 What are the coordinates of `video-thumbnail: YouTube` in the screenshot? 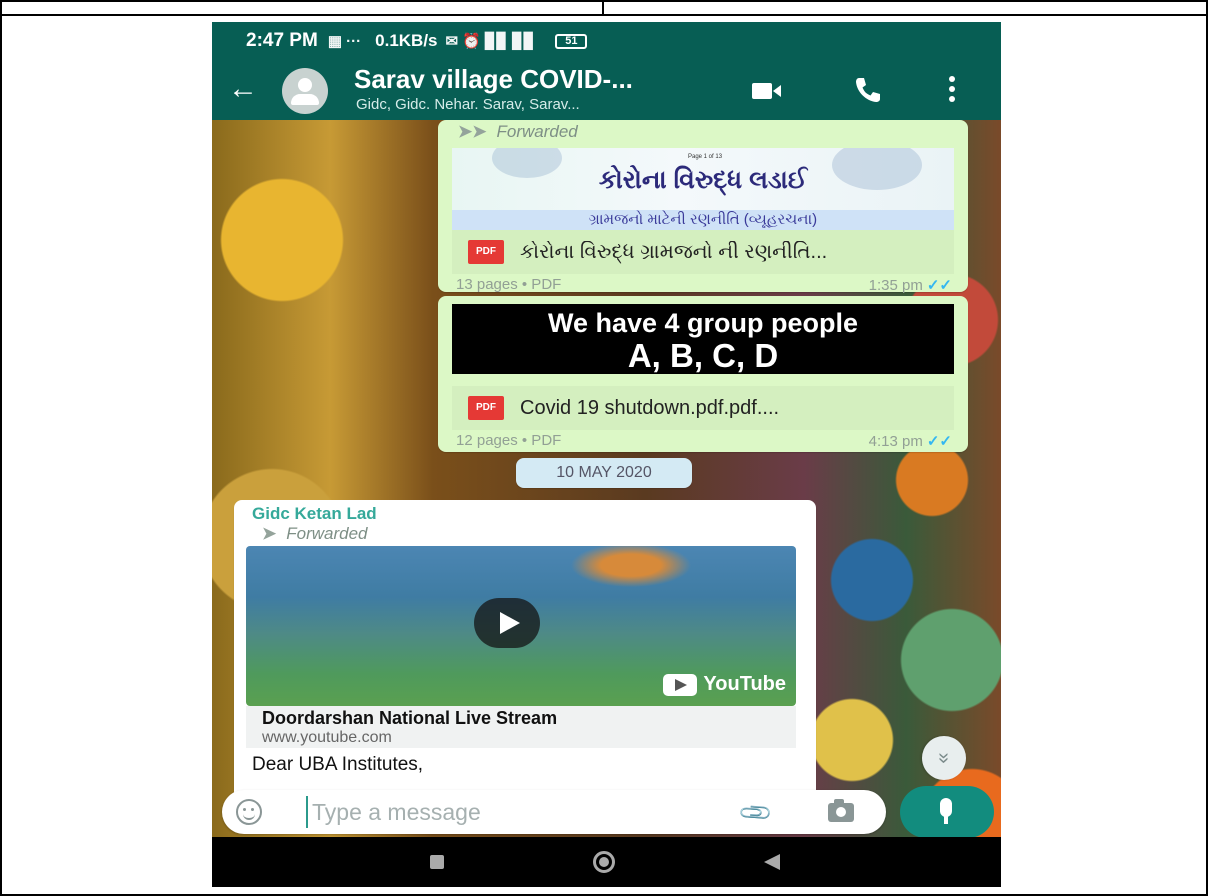 It's located at (521, 626).